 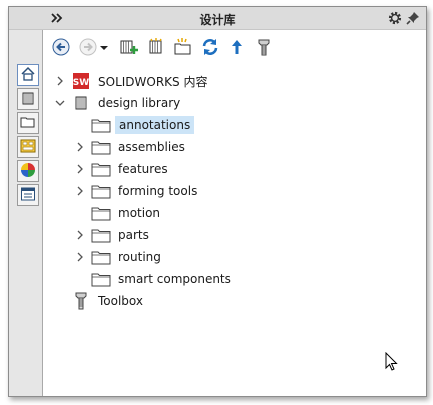 I want to click on view-palette-icon, so click(x=28, y=147).